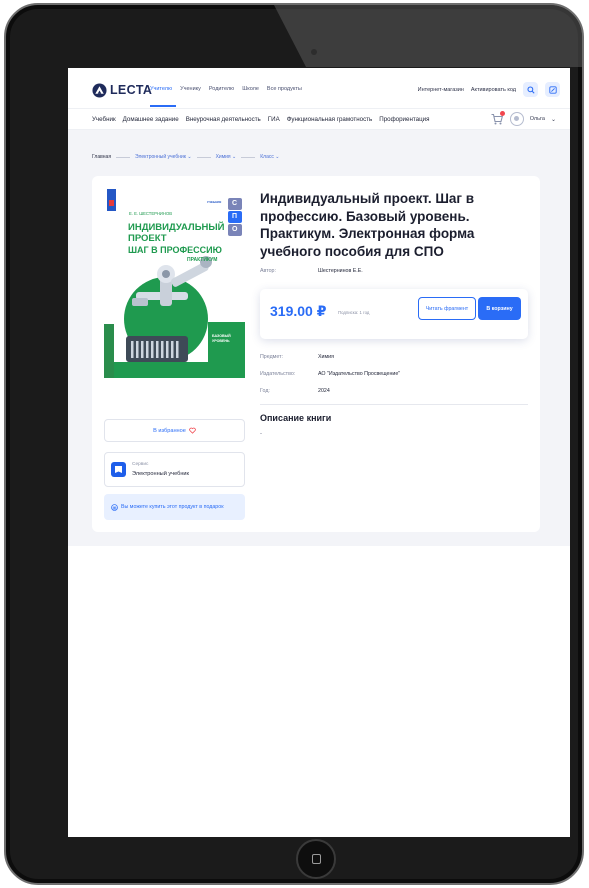 This screenshot has width=589, height=888. Describe the element at coordinates (214, 202) in the screenshot. I see `cover-series: УЧЕБНИК` at that location.